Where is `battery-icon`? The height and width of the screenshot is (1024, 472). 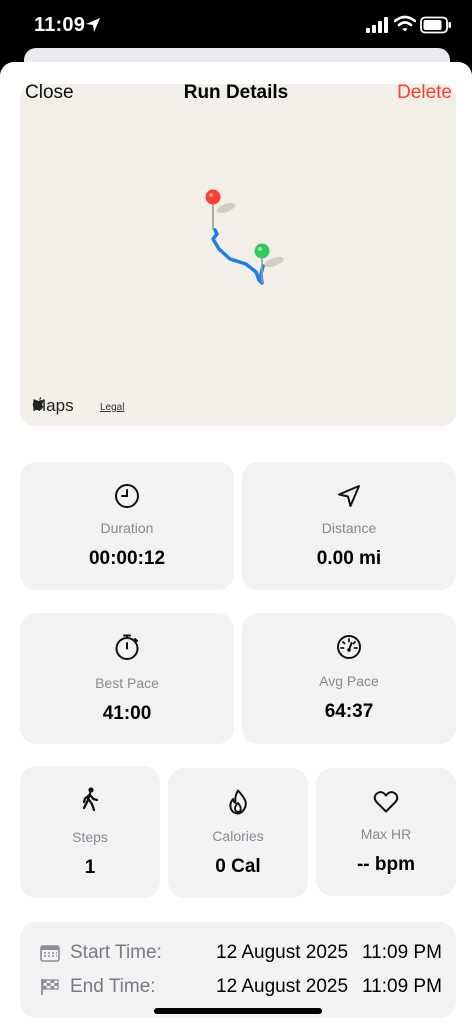
battery-icon is located at coordinates (435, 25).